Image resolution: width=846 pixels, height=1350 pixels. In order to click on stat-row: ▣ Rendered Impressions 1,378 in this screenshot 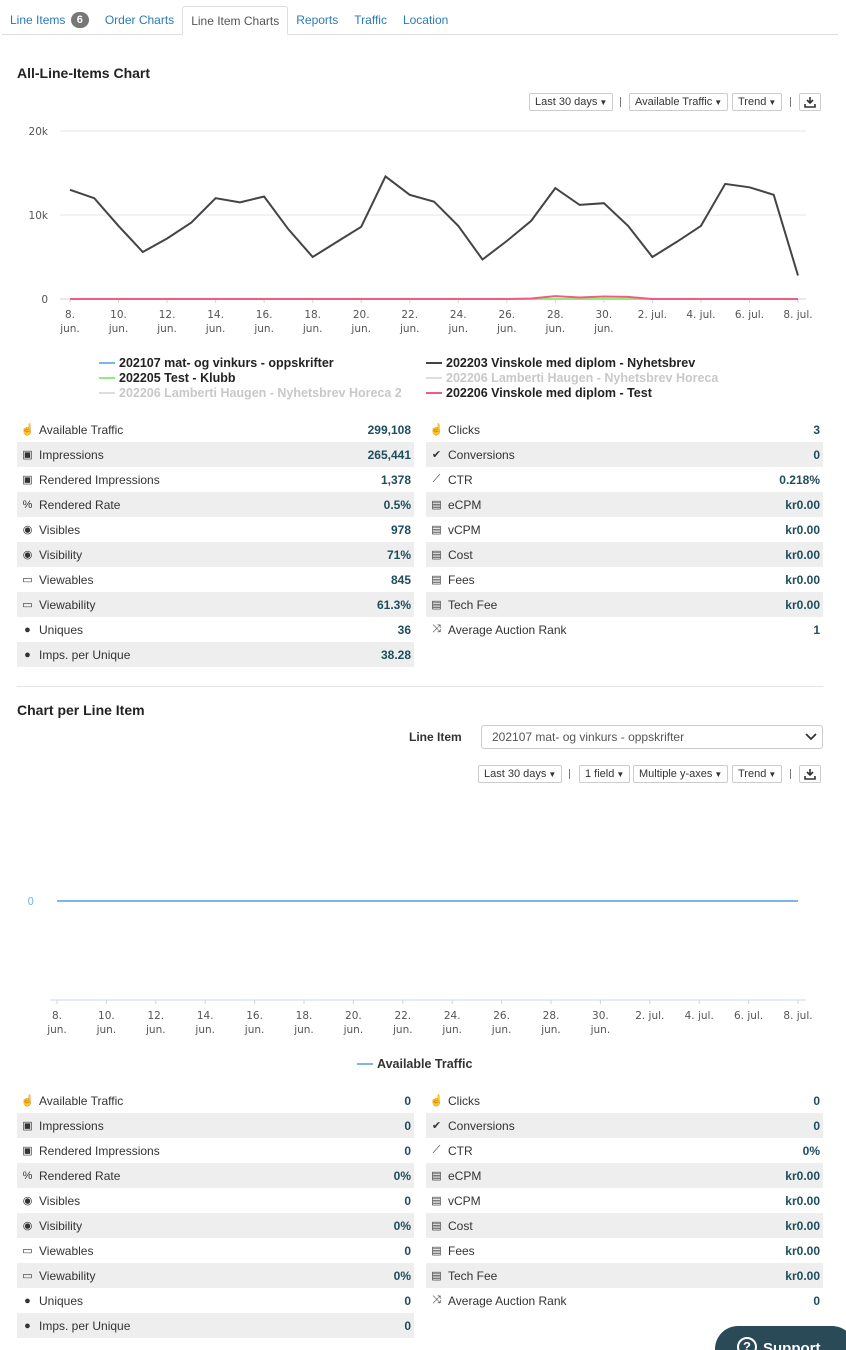, I will do `click(215, 479)`.